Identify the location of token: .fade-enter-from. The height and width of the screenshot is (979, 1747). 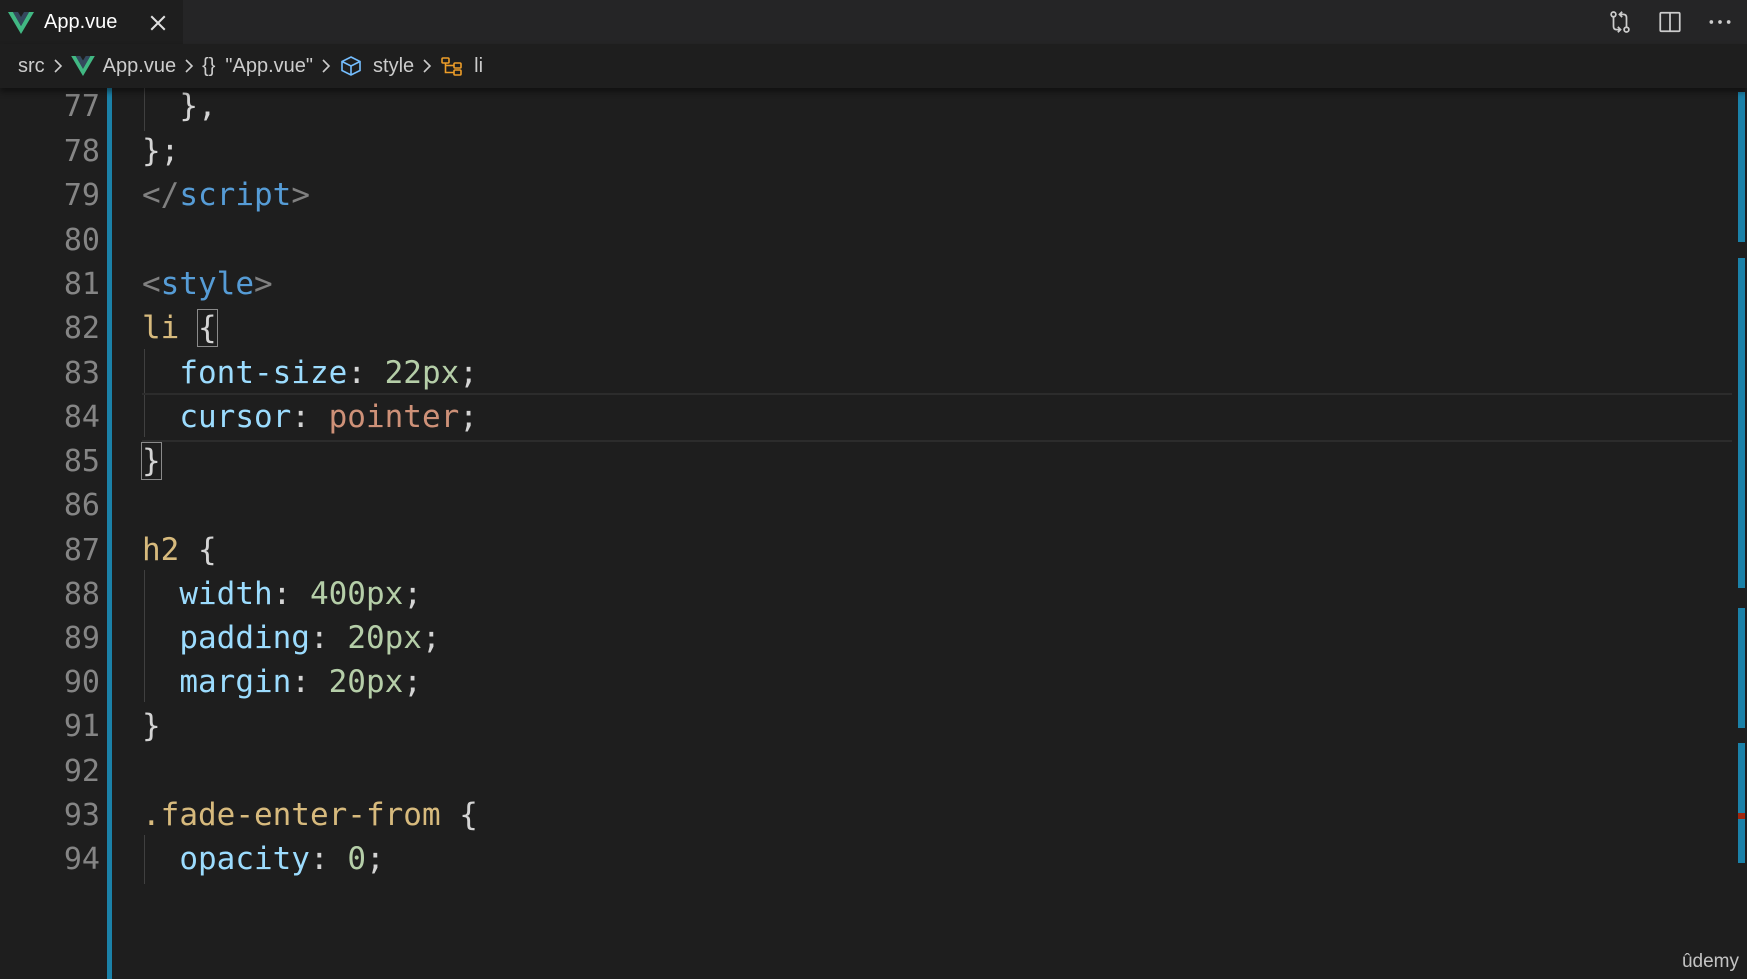
(291, 815).